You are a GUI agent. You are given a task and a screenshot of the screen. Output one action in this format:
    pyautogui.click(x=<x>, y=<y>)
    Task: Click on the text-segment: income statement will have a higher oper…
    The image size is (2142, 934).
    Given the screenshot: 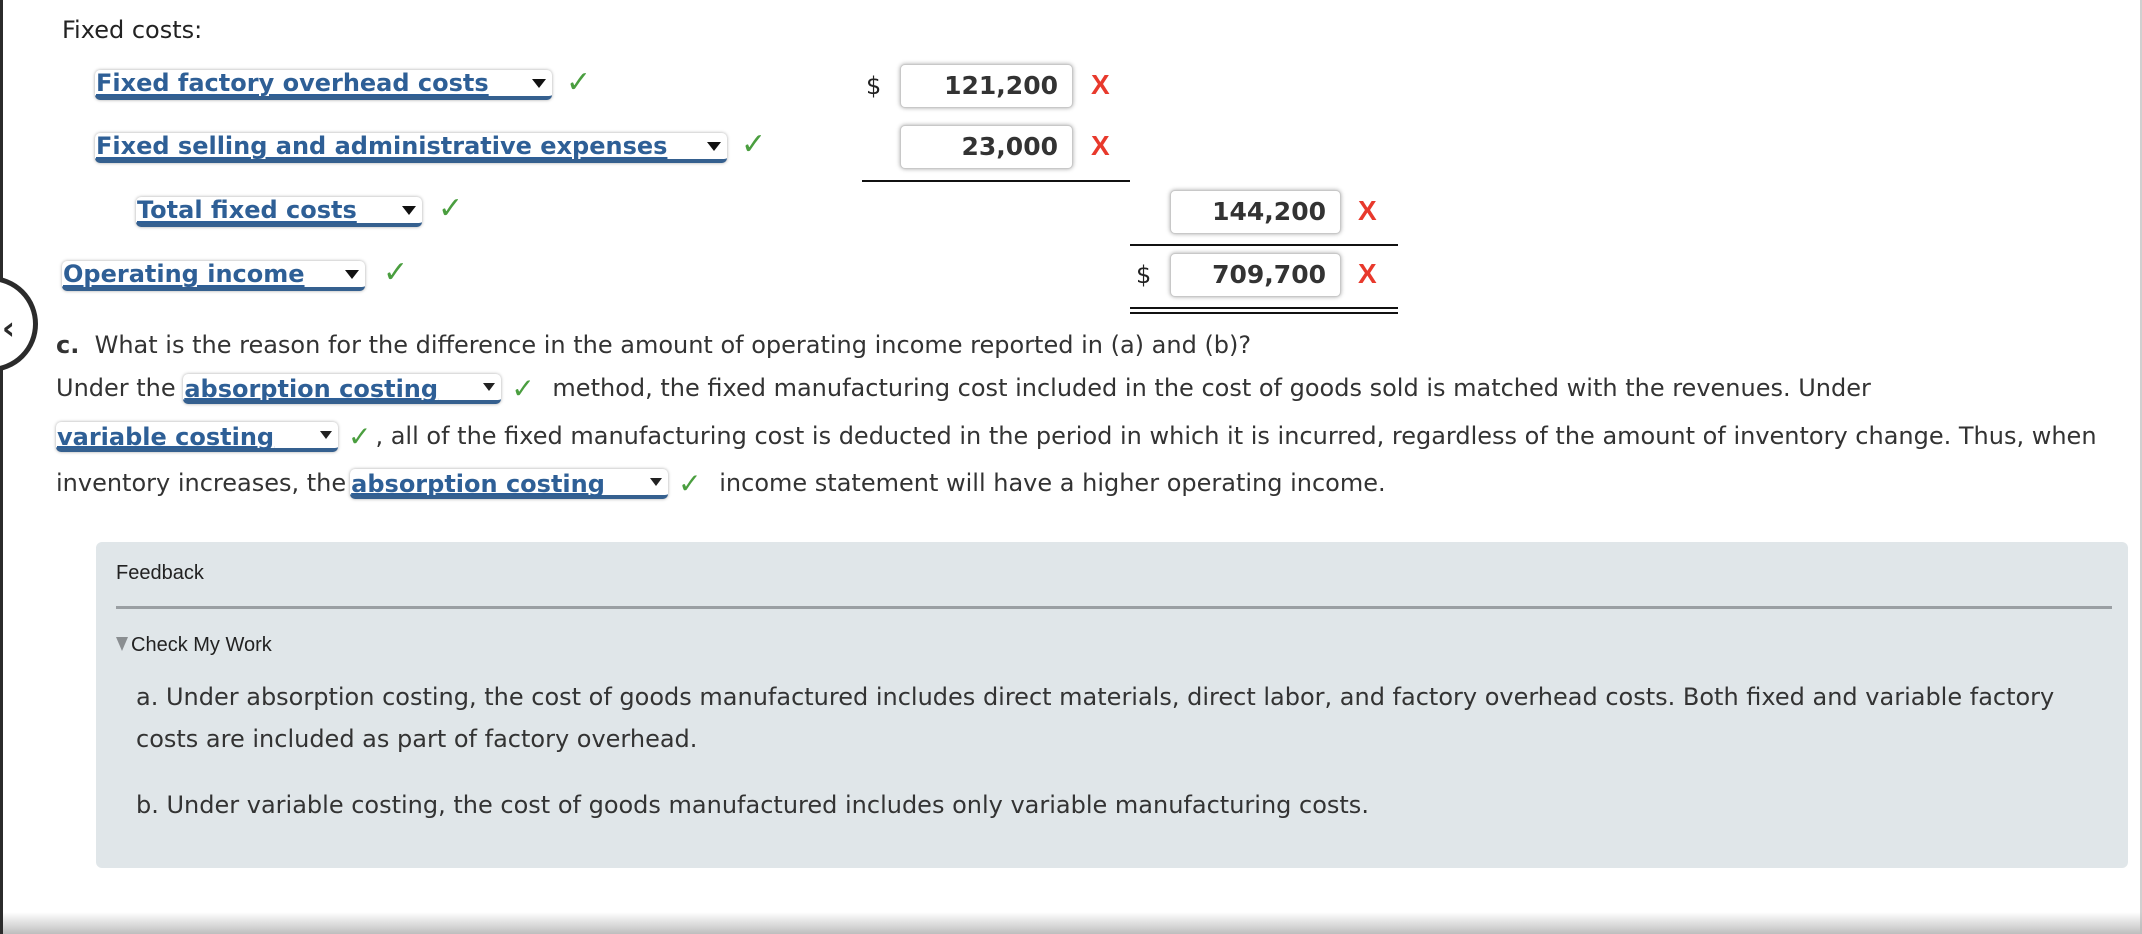 What is the action you would take?
    pyautogui.click(x=1052, y=483)
    